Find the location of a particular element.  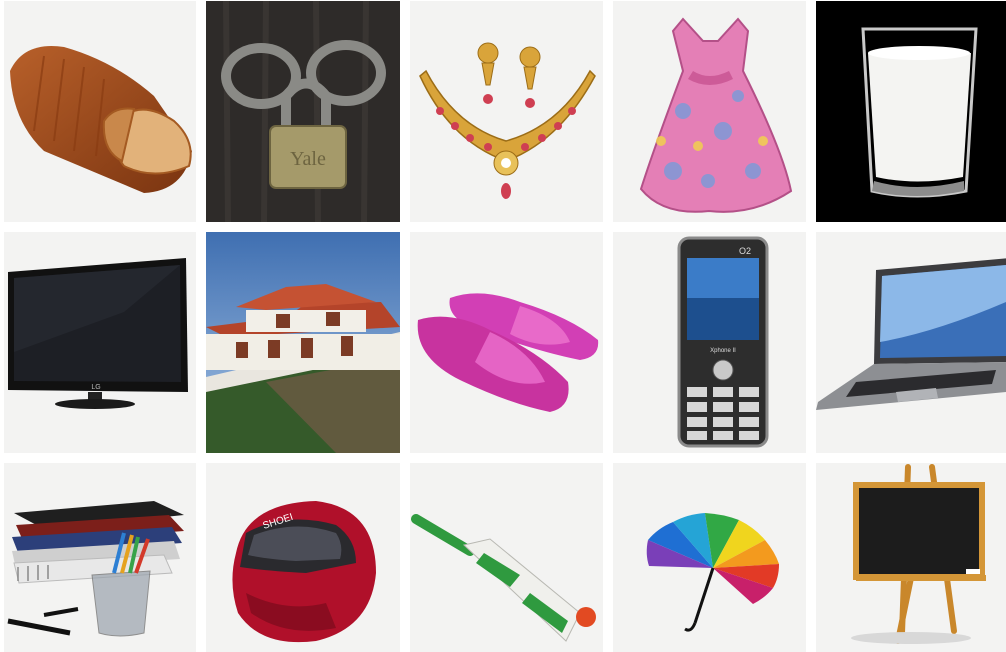

tile-books-stationery is located at coordinates (100, 557).